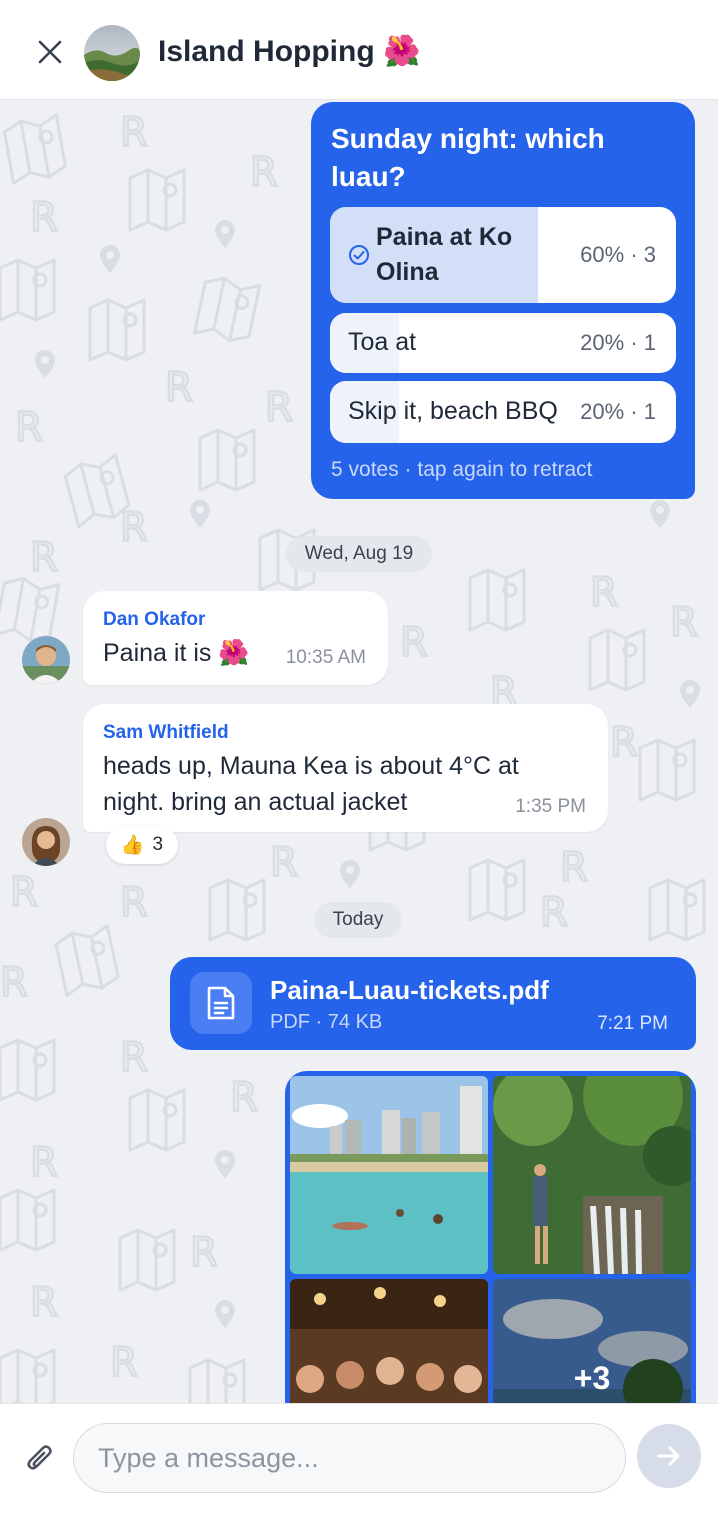 This screenshot has width=718, height=1519. I want to click on photo-gallery: +3, so click(490, 1237).